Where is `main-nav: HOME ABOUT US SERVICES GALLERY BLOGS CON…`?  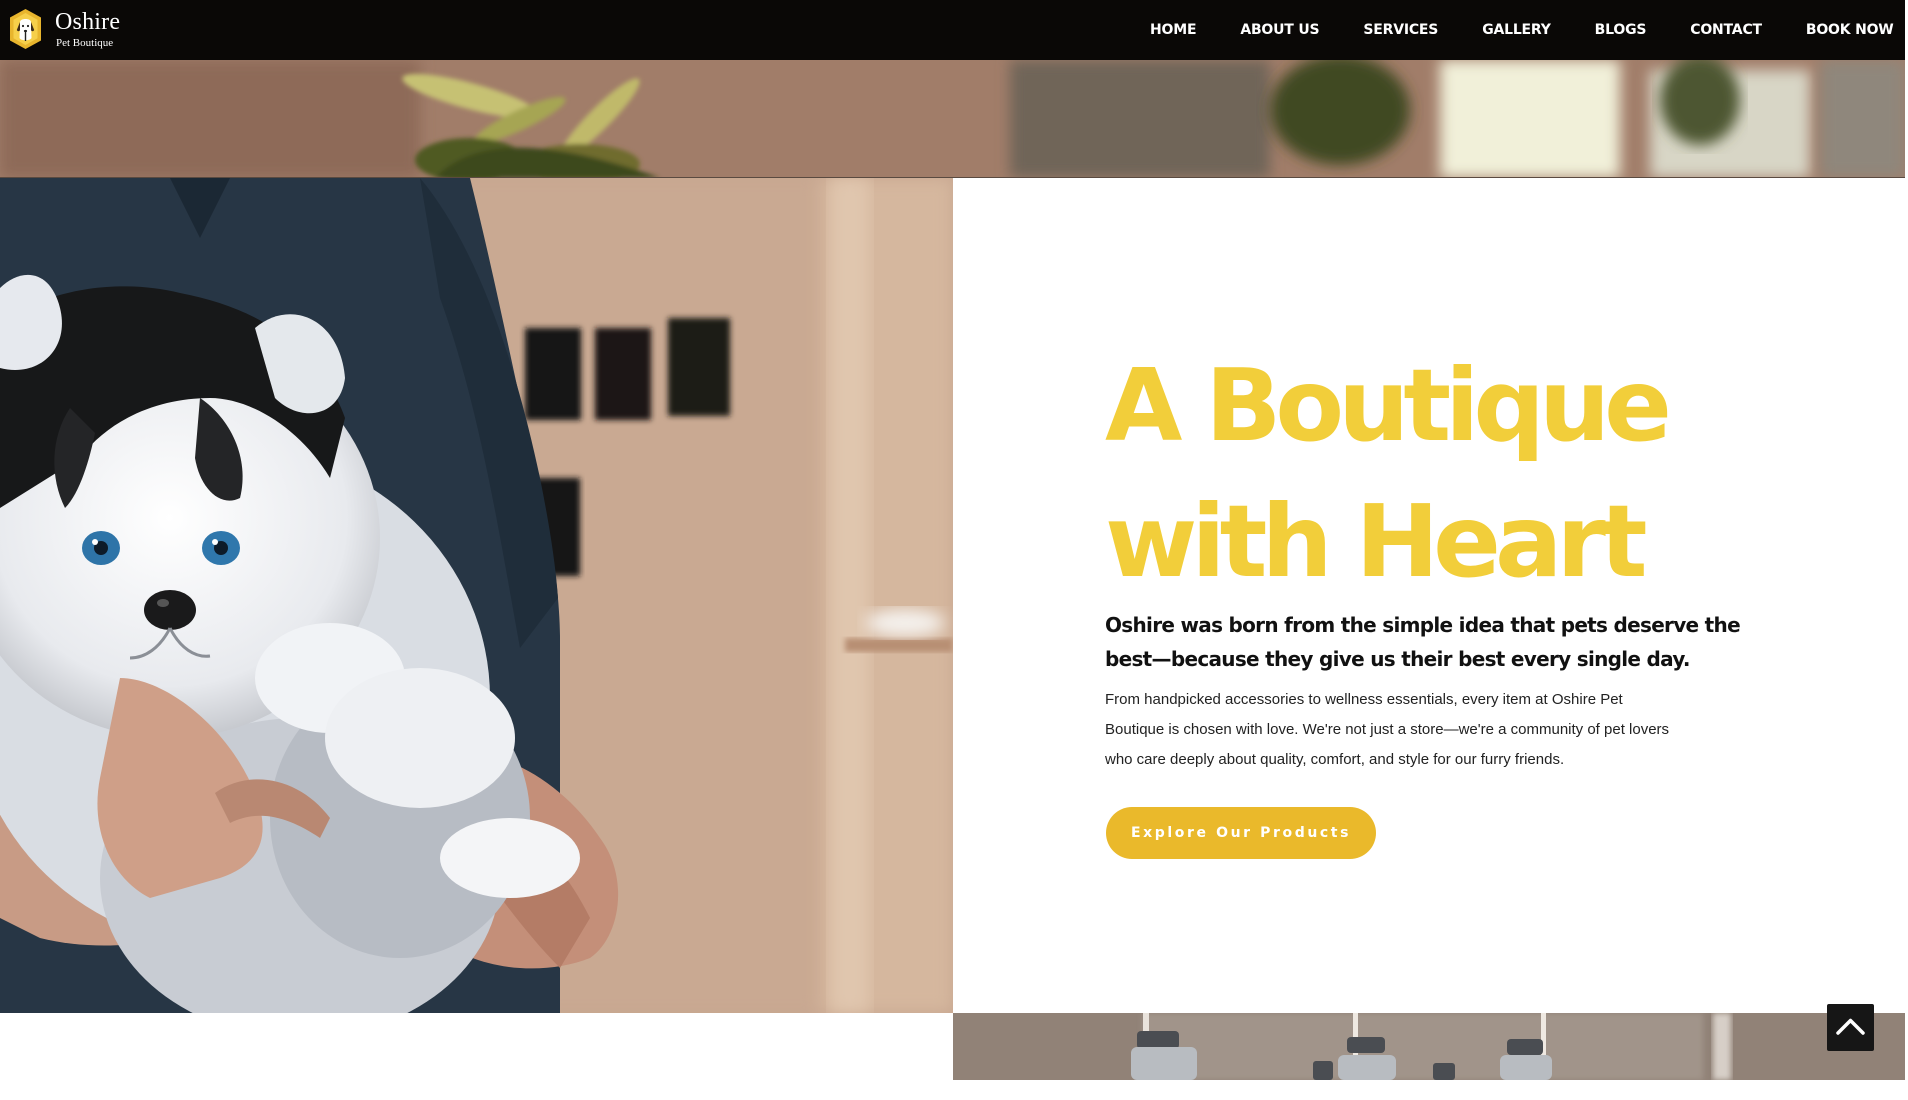
main-nav: HOME ABOUT US SERVICES GALLERY BLOGS CON… is located at coordinates (1529, 30).